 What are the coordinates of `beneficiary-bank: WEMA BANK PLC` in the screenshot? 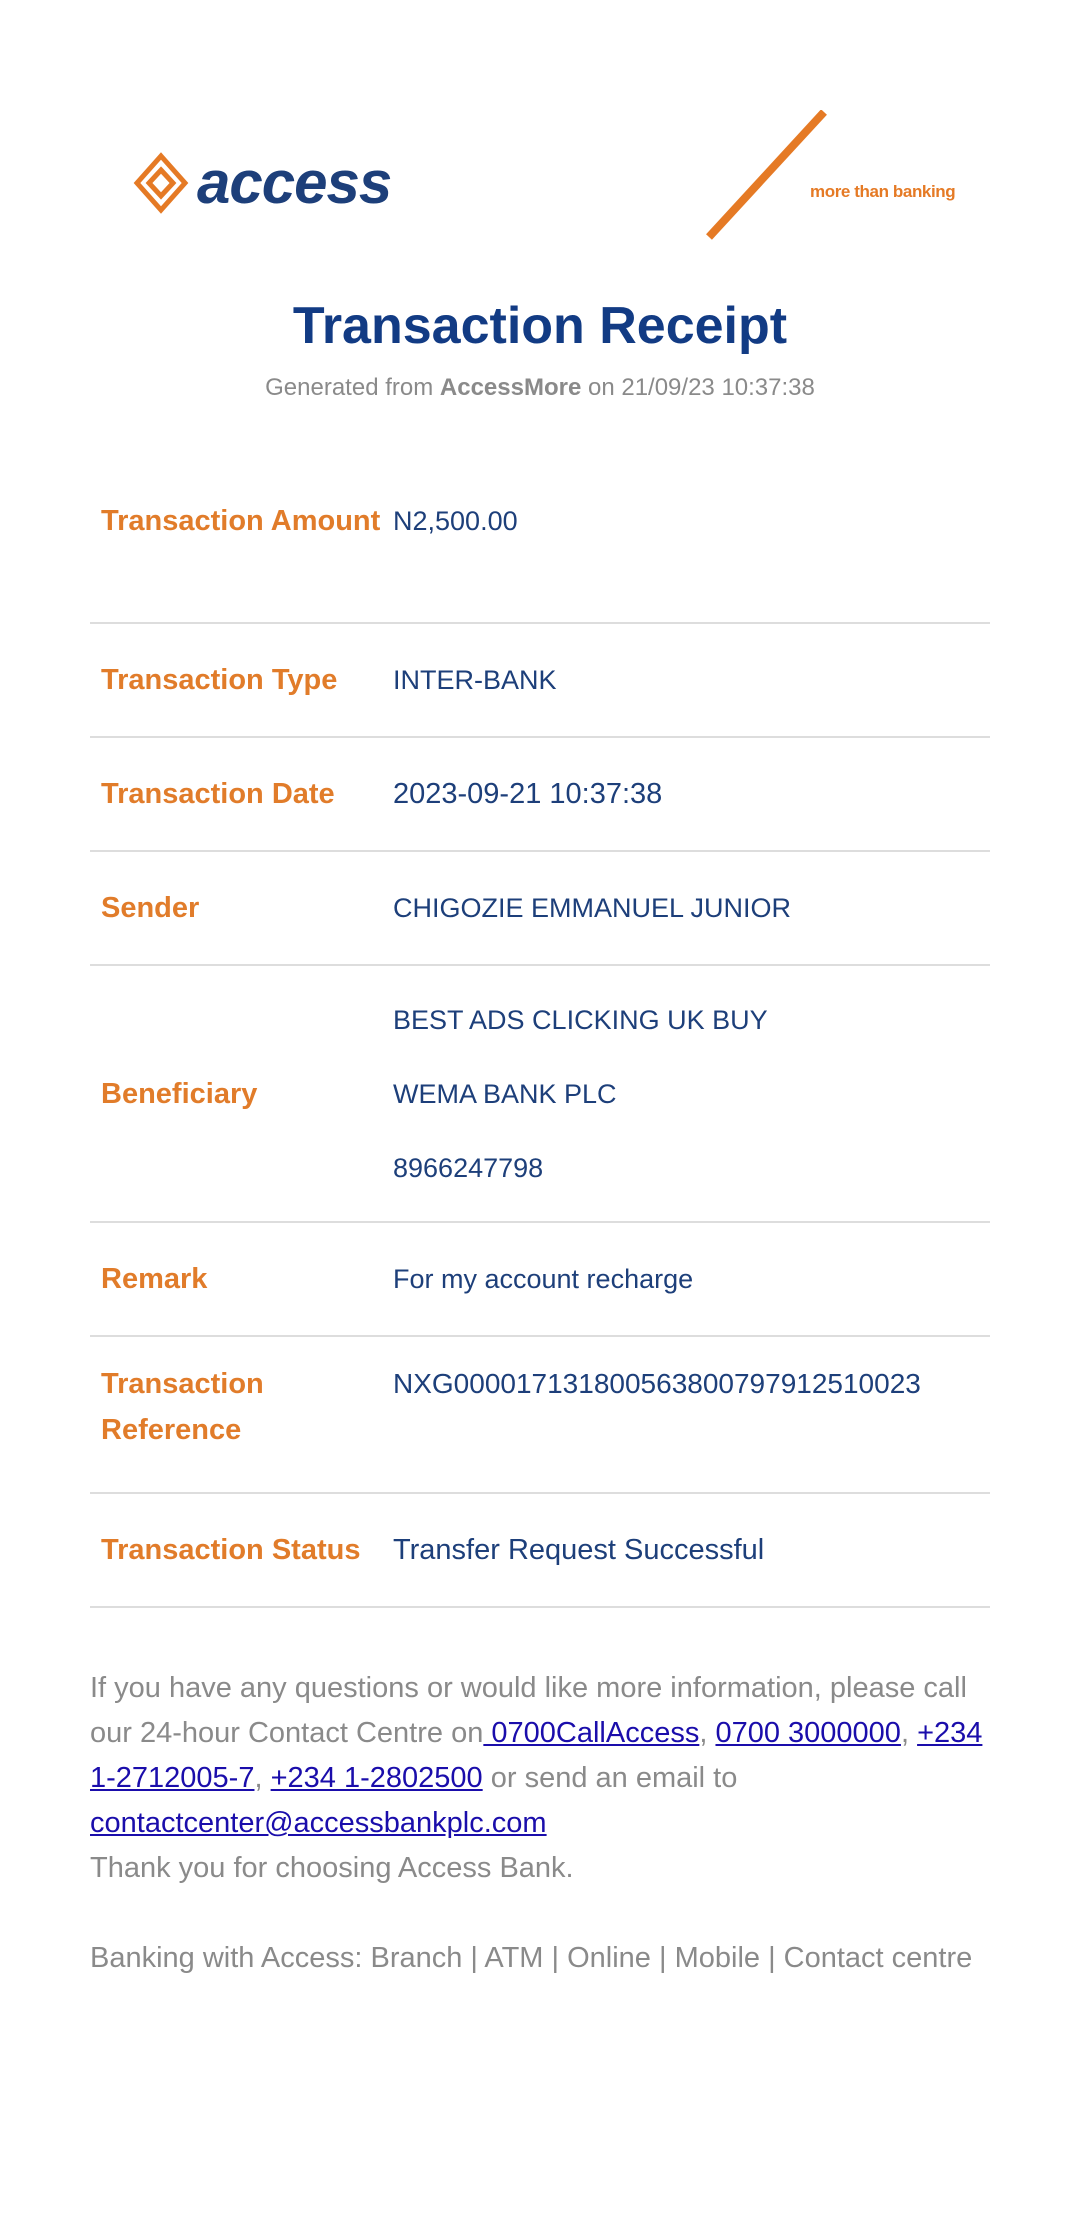 It's located at (505, 1093).